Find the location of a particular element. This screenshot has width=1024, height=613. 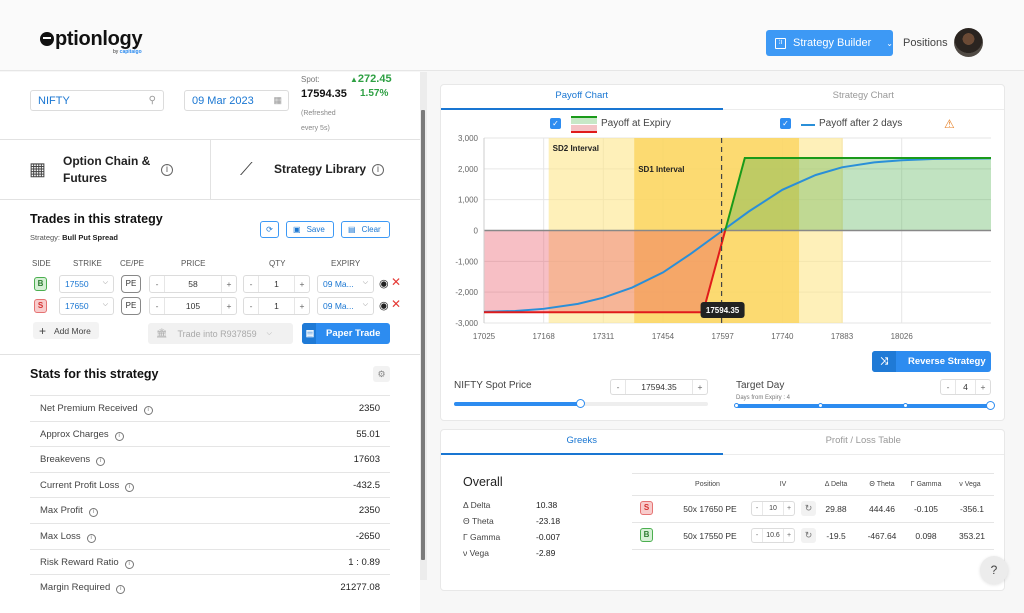

after-days-checkbox: ✓ is located at coordinates (785, 123).